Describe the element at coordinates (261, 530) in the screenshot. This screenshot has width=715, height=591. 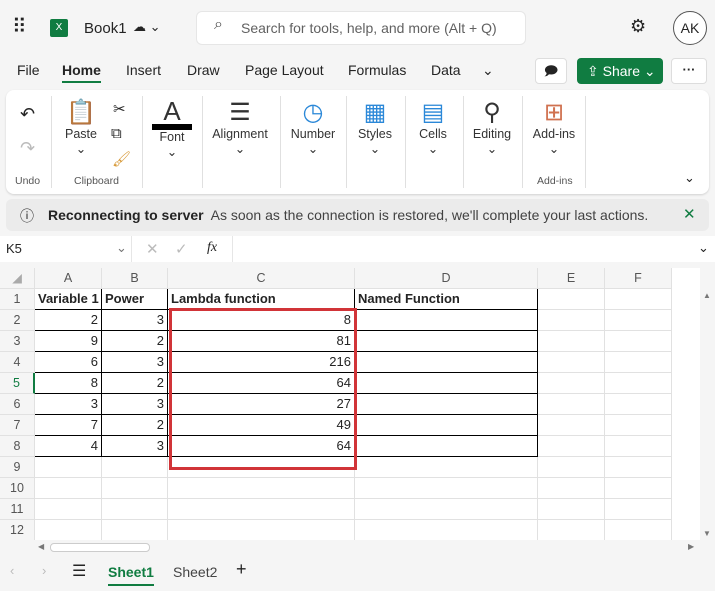
I see `cell-C12` at that location.